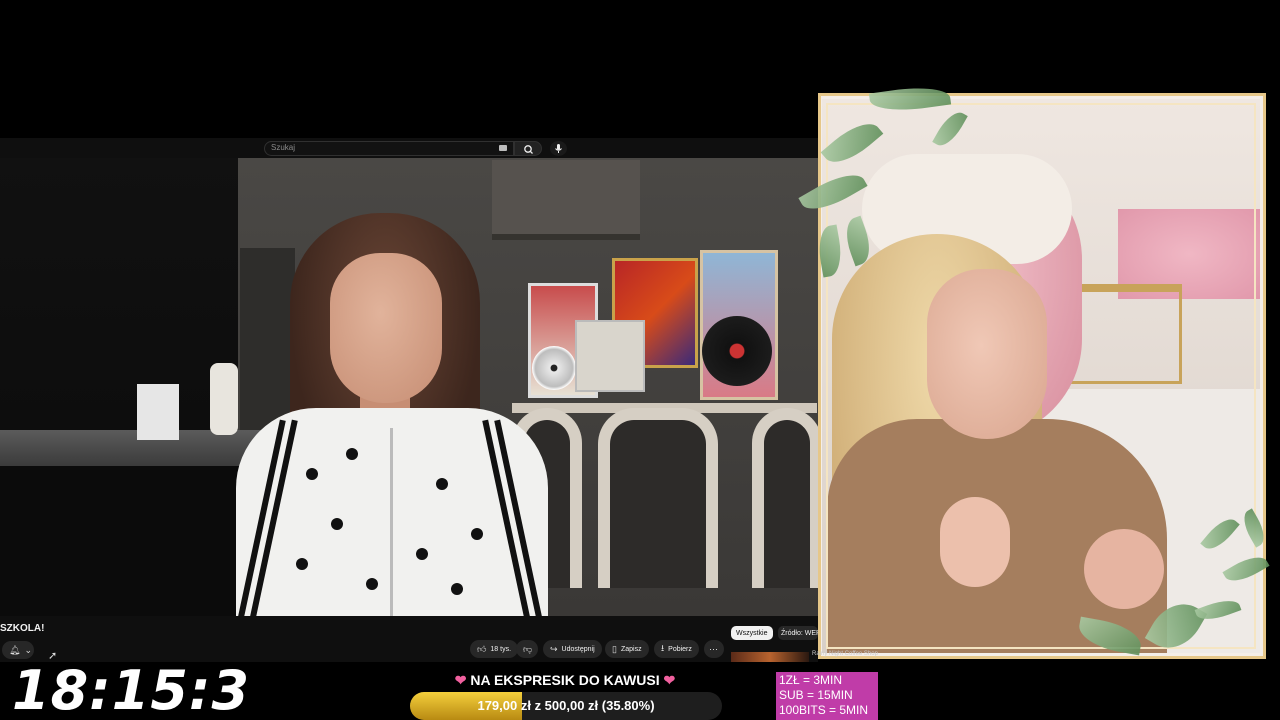  I want to click on keyboard-icon, so click(503, 148).